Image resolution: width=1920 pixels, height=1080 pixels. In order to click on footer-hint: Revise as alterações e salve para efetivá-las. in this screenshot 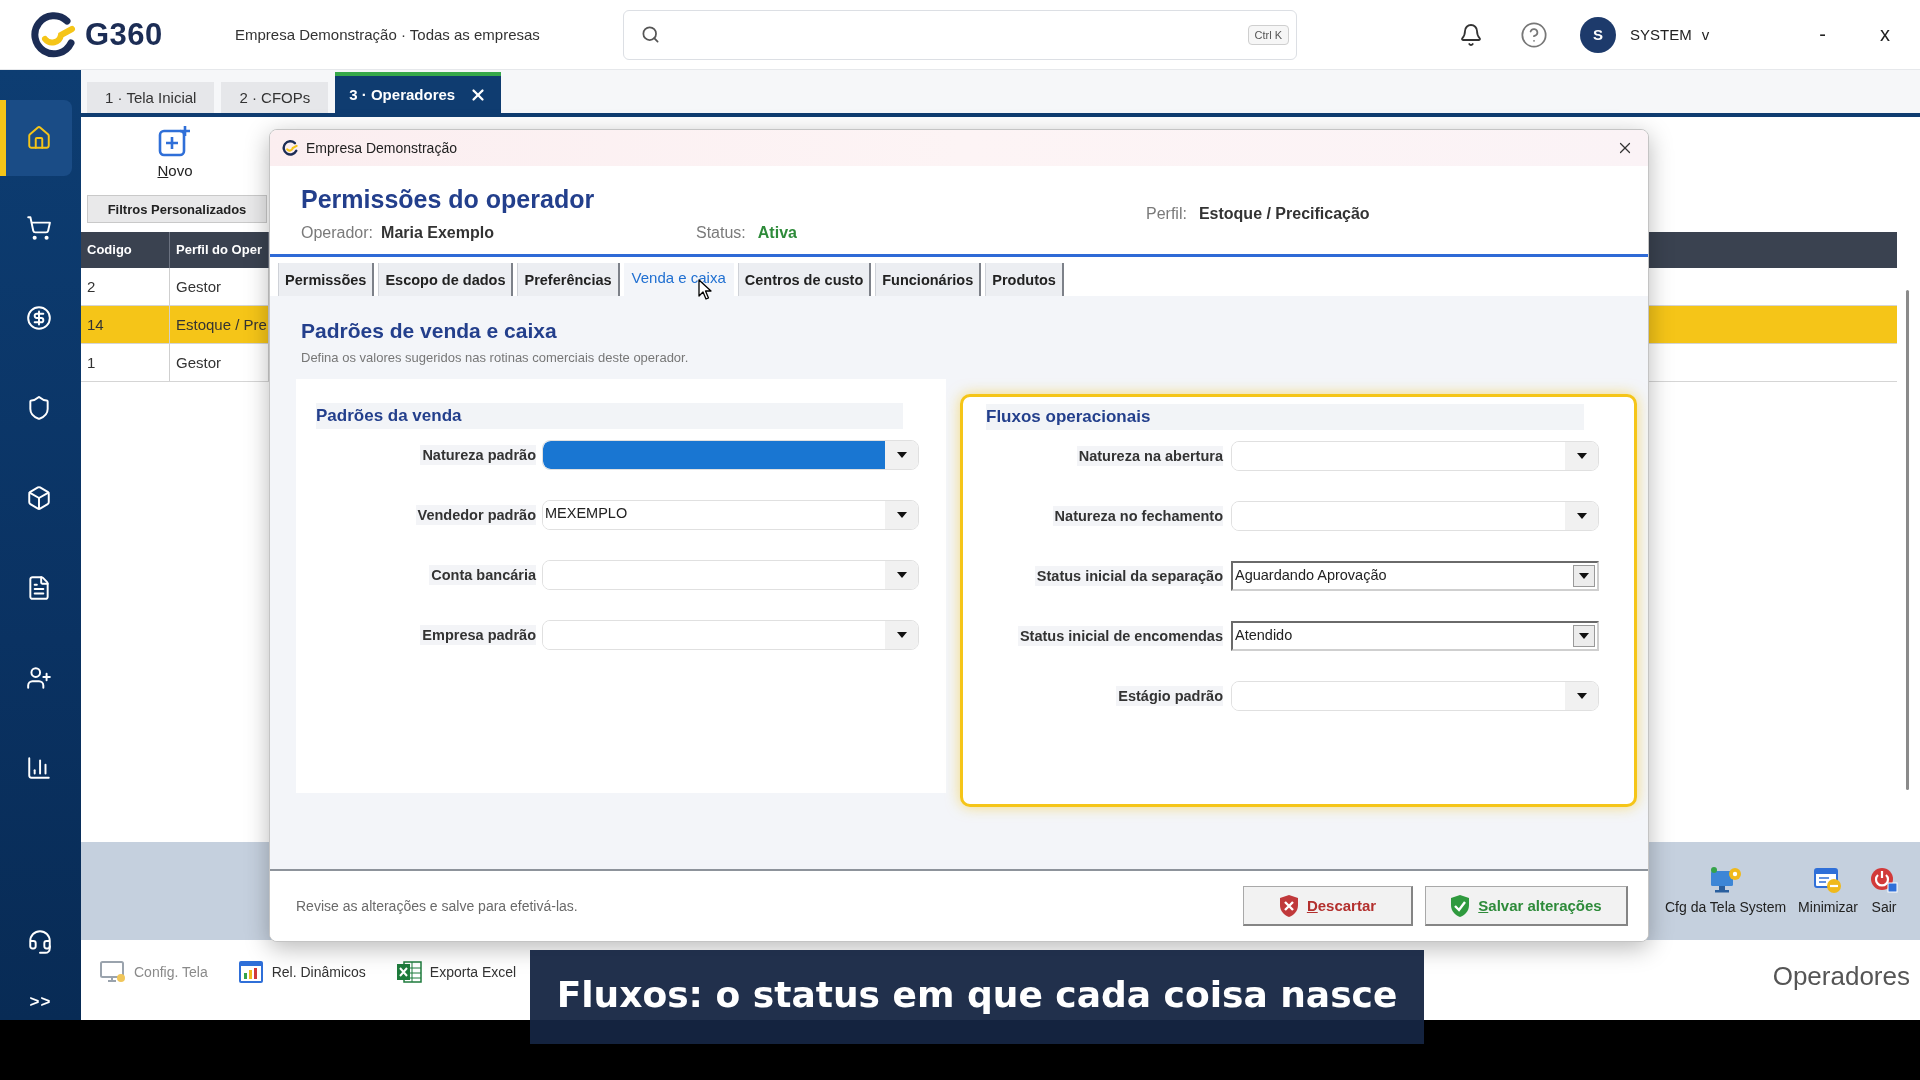, I will do `click(437, 906)`.